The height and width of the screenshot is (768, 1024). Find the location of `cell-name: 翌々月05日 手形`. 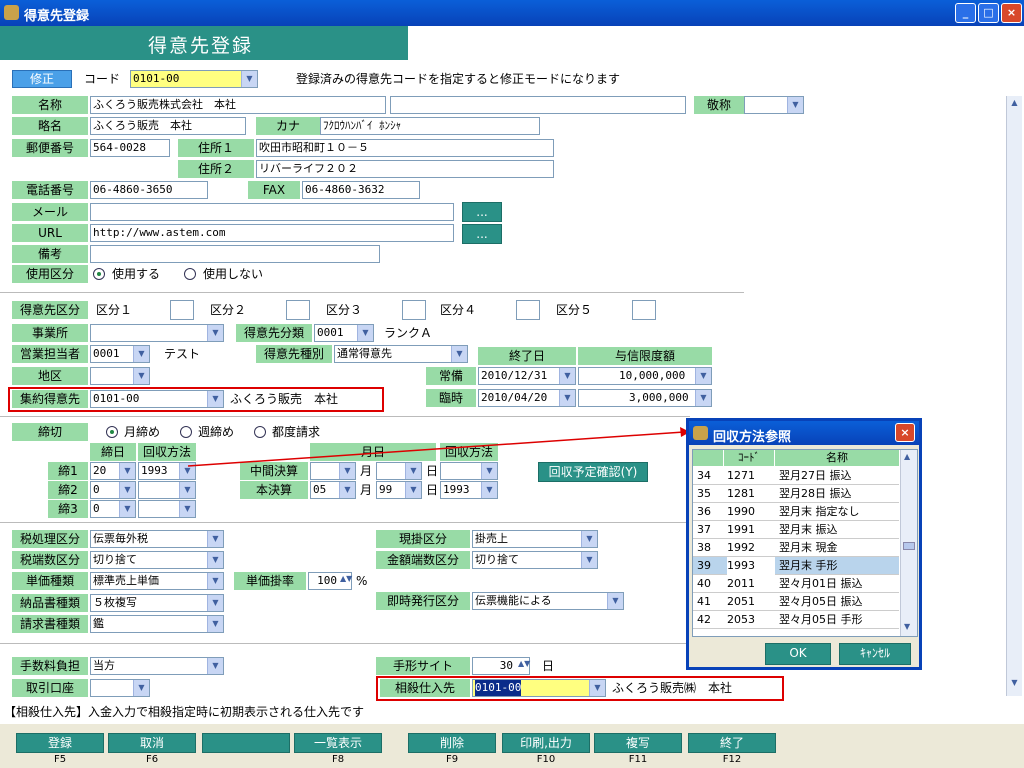

cell-name: 翌々月05日 手形 is located at coordinates (821, 619).